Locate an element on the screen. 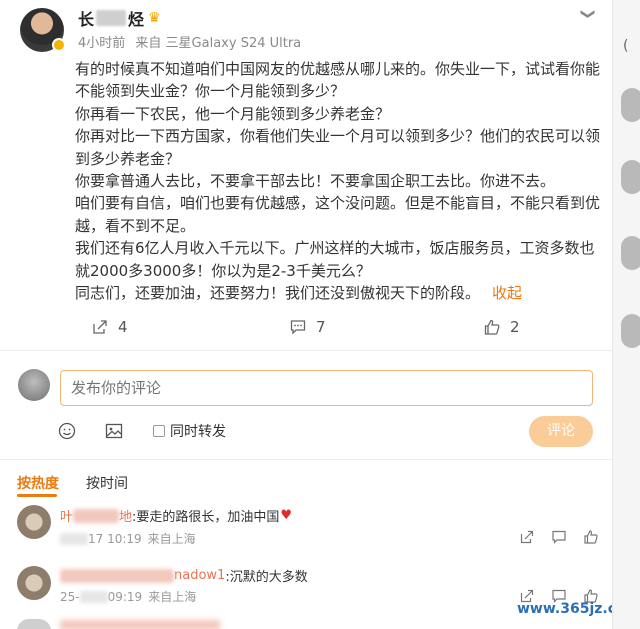 This screenshot has height=629, width=640. action-bar: 4 7 2 is located at coordinates (306, 329).